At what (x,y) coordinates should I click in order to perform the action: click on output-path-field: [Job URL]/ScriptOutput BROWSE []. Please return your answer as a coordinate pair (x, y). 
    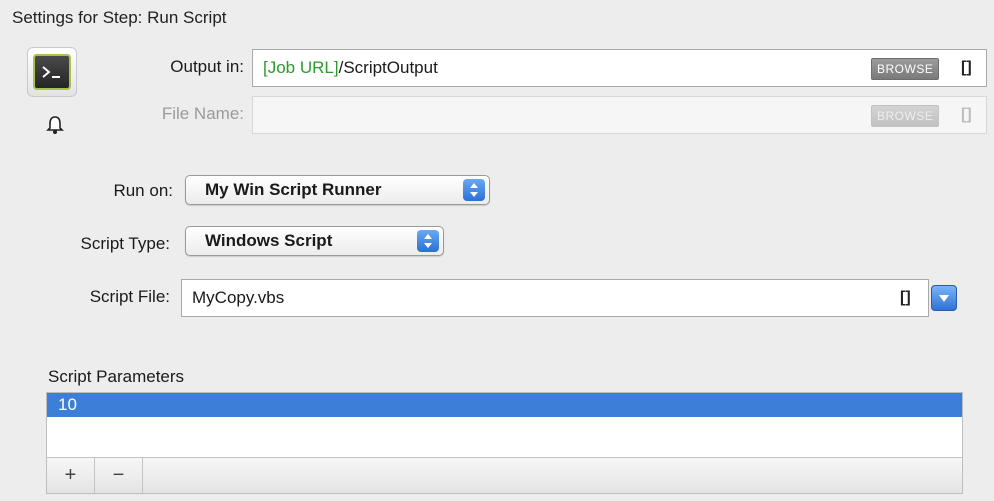
    Looking at the image, I should click on (619, 68).